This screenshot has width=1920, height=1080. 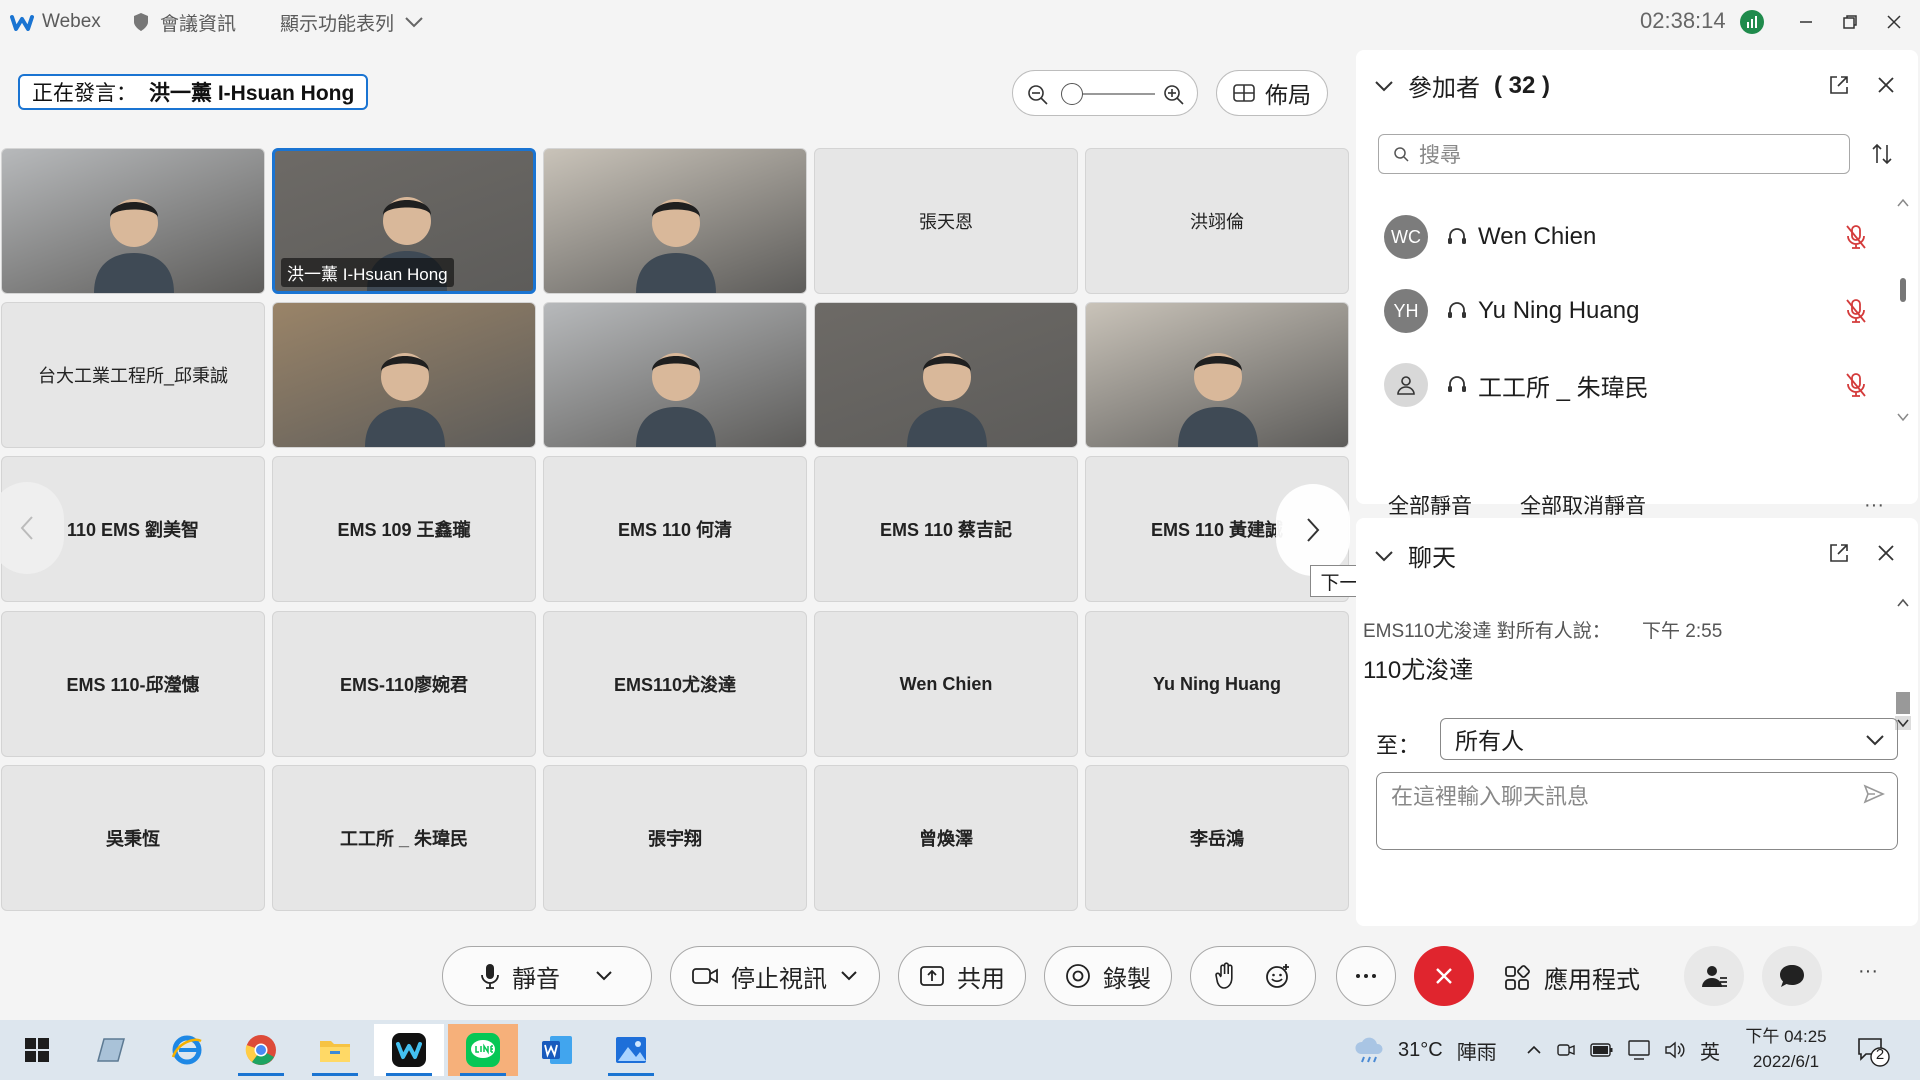 What do you see at coordinates (1278, 976) in the screenshot?
I see `emoji-reaction-icon` at bounding box center [1278, 976].